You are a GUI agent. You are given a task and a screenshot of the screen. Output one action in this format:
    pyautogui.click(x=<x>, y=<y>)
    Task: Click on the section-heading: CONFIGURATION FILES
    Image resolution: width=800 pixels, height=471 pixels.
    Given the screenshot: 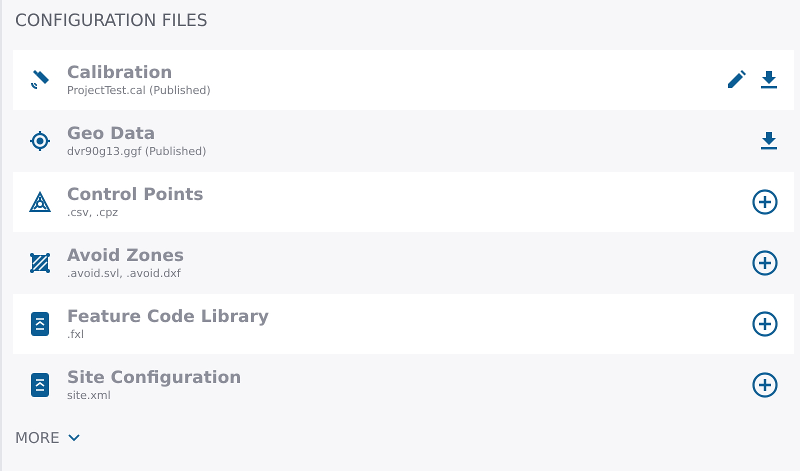 What is the action you would take?
    pyautogui.click(x=112, y=21)
    